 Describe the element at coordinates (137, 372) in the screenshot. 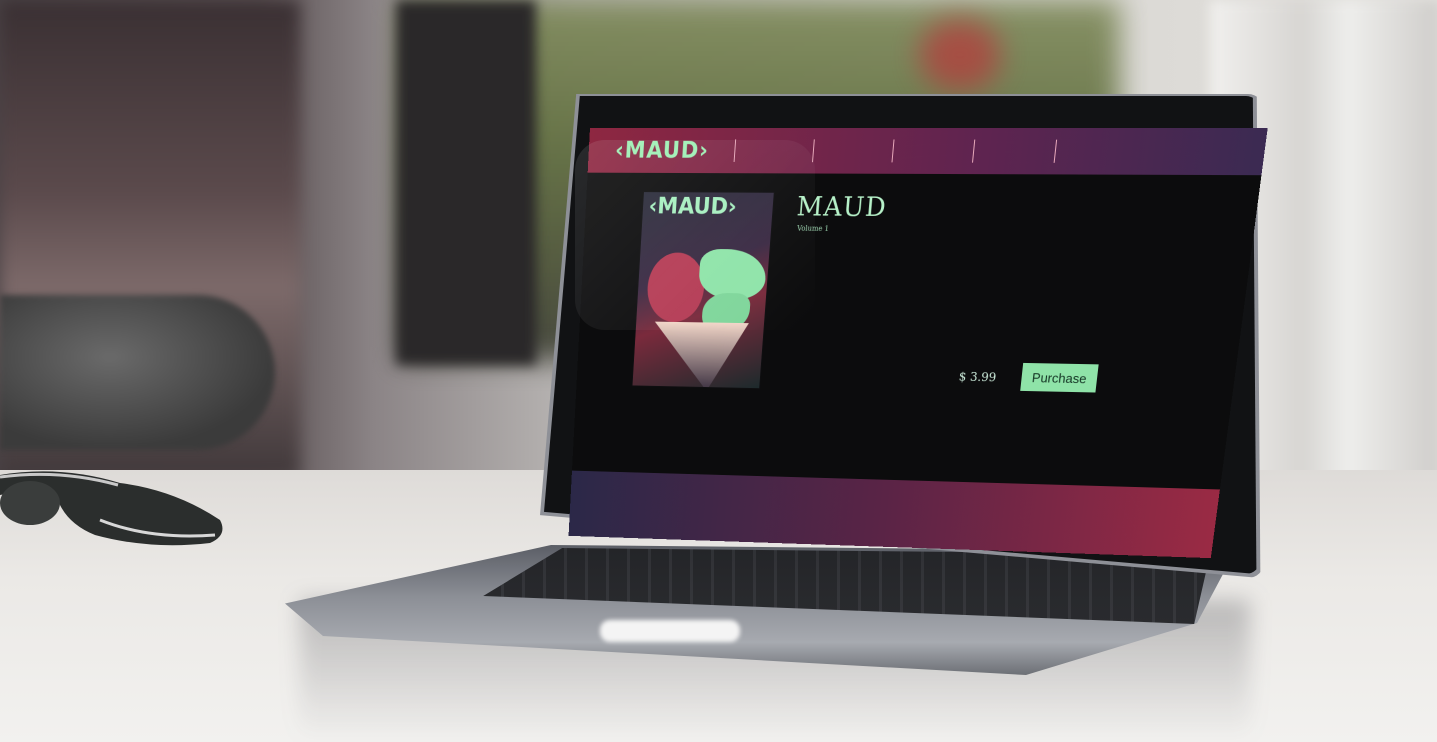

I see `background-cushion` at that location.